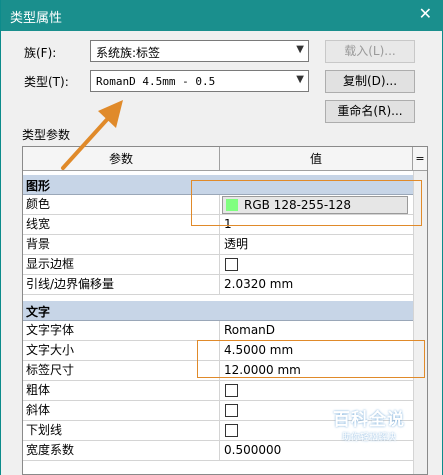  I want to click on watermark-subtitle: 助你轻松解决, so click(368, 438).